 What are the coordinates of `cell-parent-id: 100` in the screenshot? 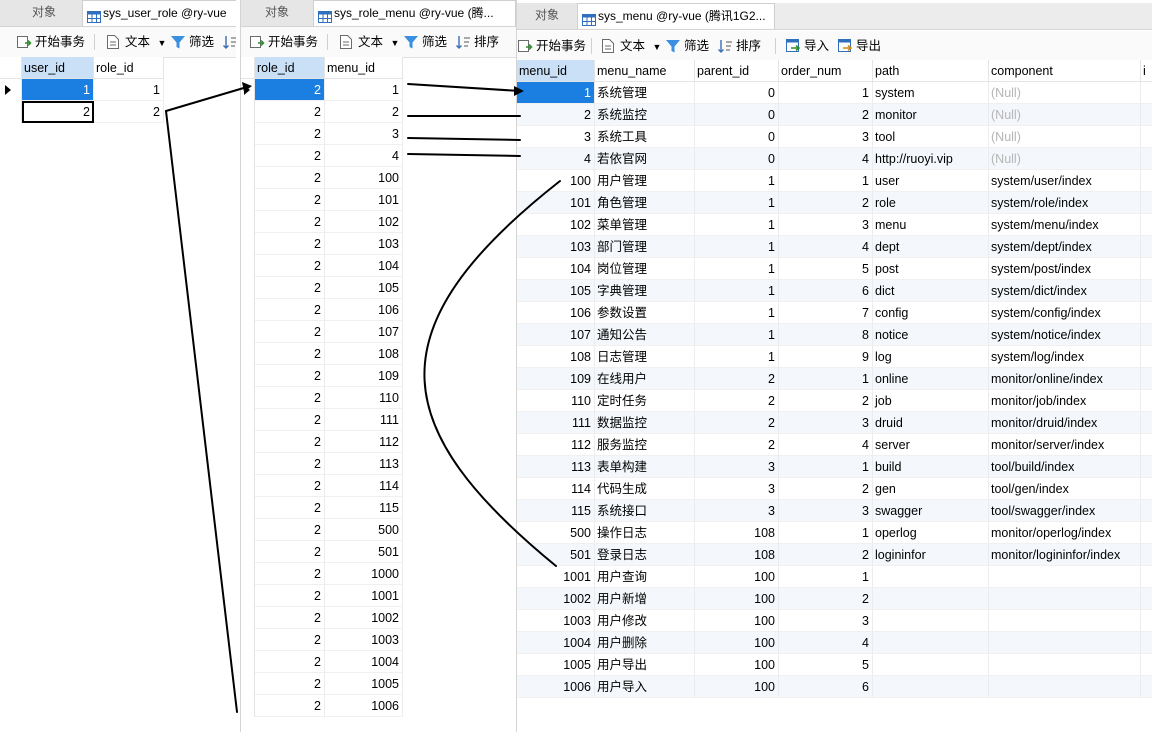 It's located at (737, 643).